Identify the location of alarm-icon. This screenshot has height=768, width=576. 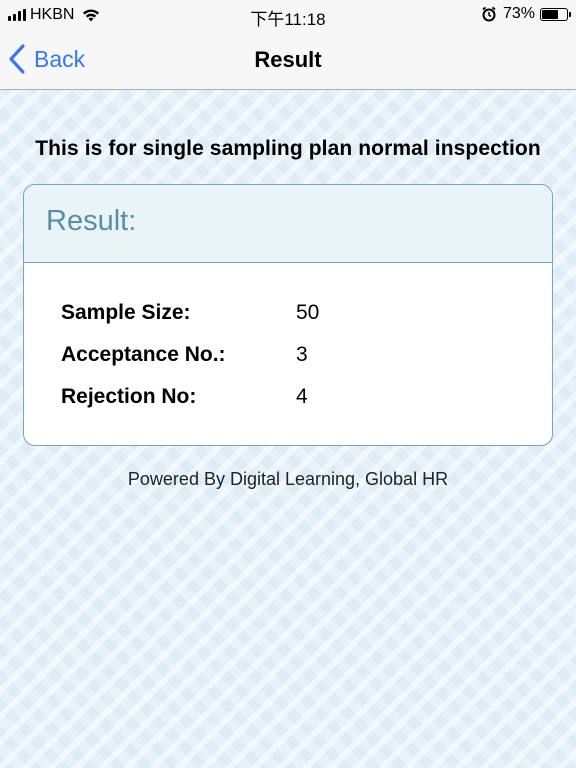
(489, 14).